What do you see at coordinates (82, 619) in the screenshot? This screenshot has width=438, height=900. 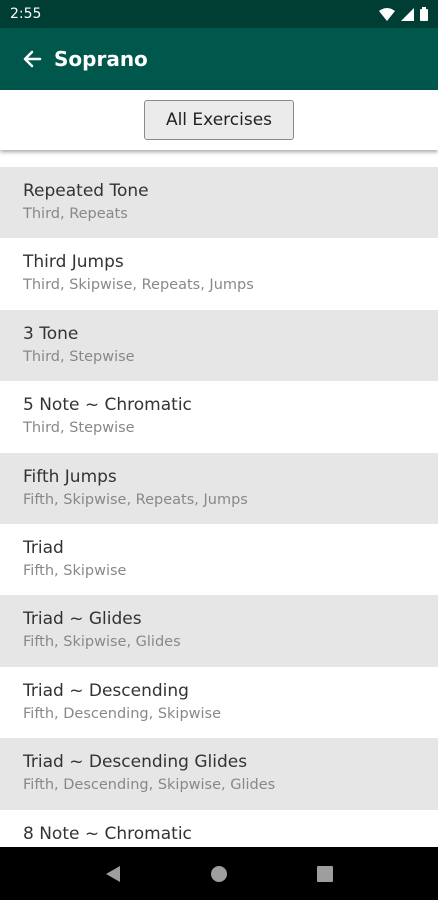 I see `exercise-title: Triad ~ Glides` at bounding box center [82, 619].